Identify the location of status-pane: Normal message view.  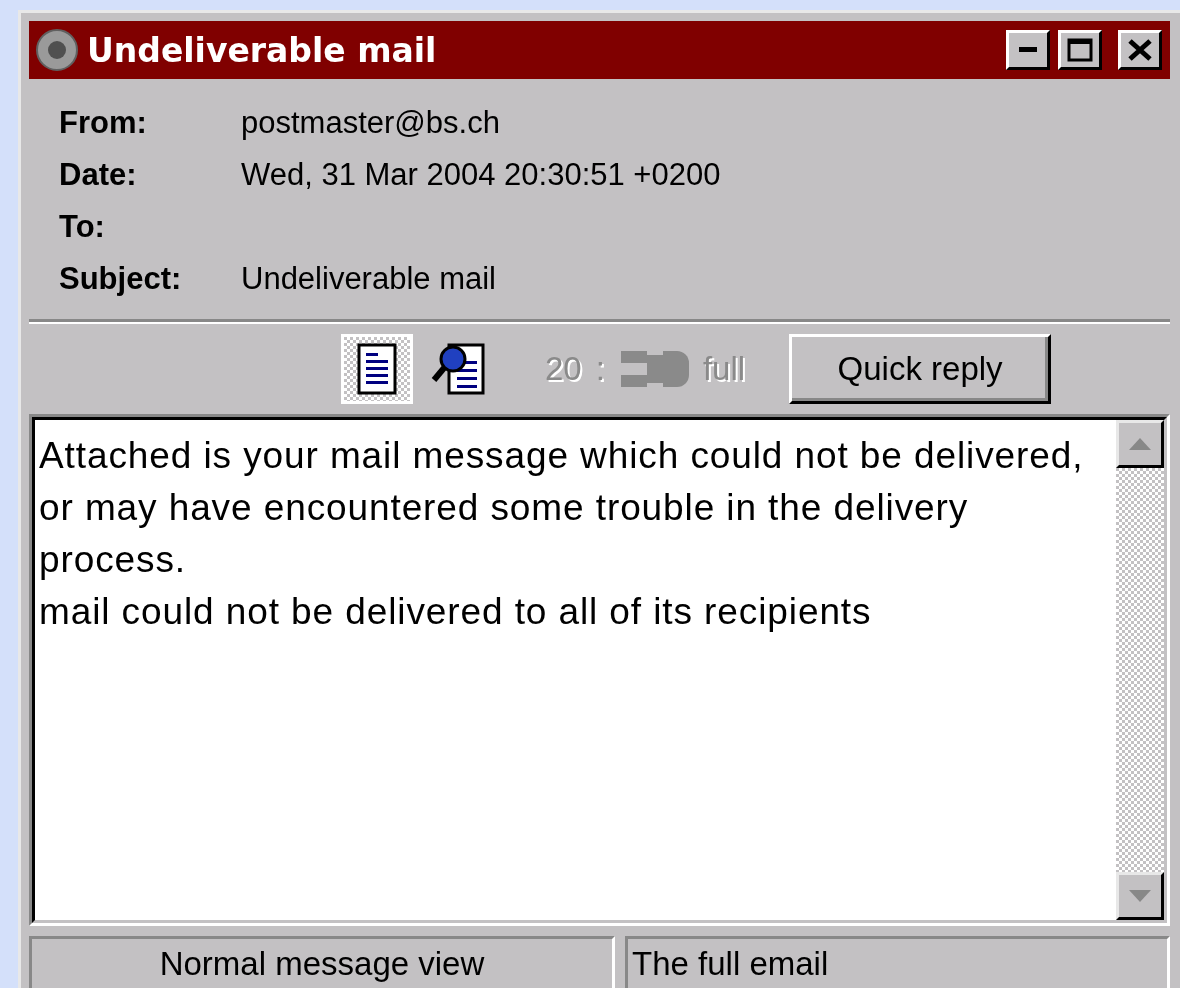
(322, 962).